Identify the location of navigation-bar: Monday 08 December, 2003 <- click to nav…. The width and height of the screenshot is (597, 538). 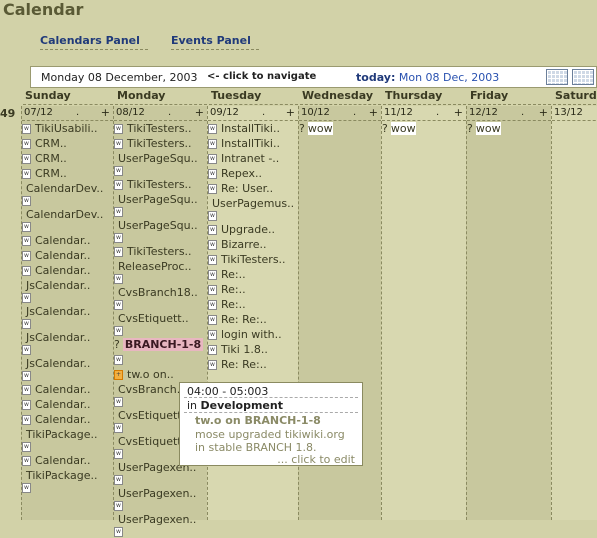
(313, 77).